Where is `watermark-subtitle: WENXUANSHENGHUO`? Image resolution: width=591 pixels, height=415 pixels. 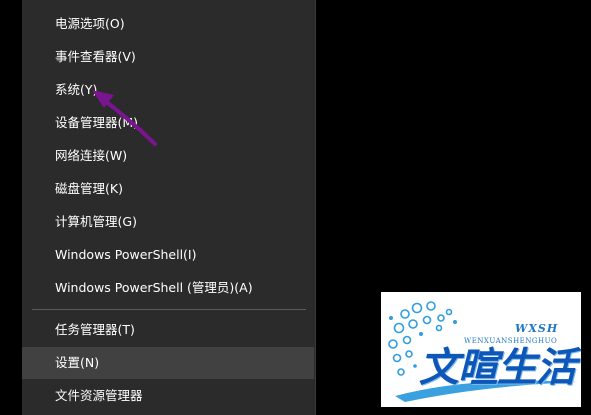 watermark-subtitle: WENXUANSHENGHUO is located at coordinates (511, 341).